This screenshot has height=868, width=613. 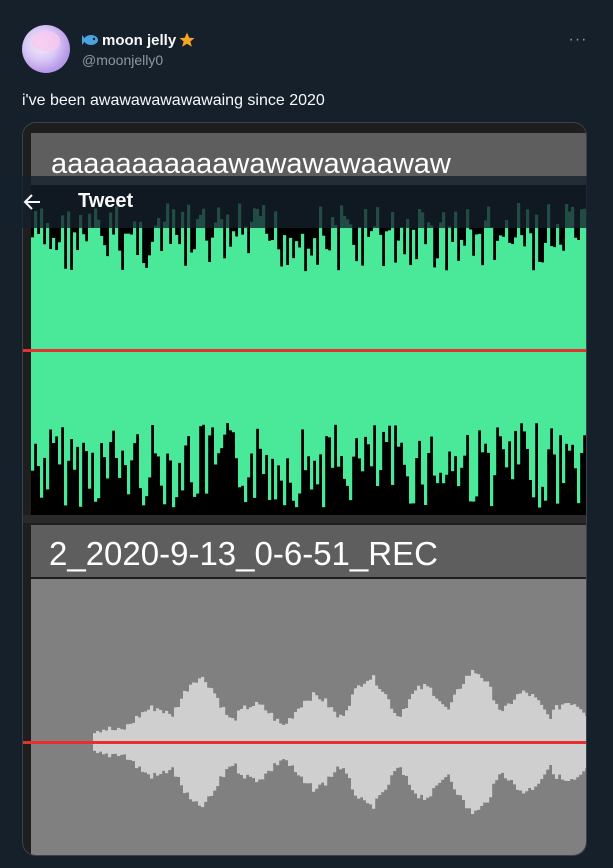 I want to click on avatar, so click(x=46, y=49).